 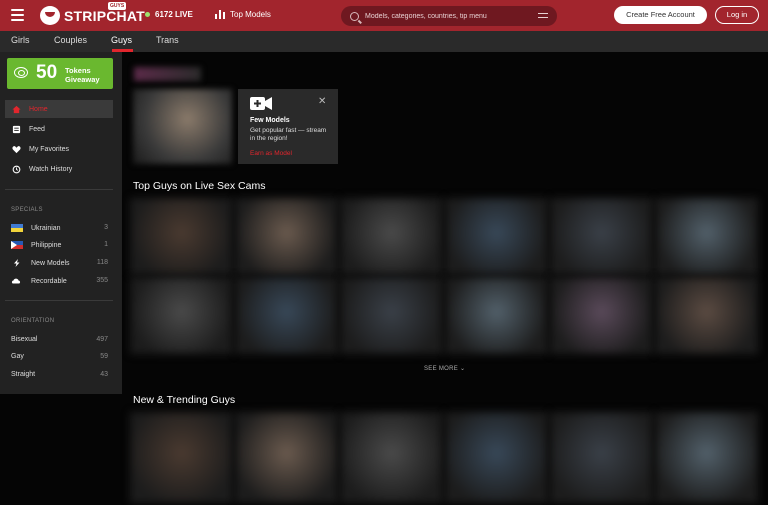 What do you see at coordinates (37, 129) in the screenshot?
I see `sidebar-item-label: Feed` at bounding box center [37, 129].